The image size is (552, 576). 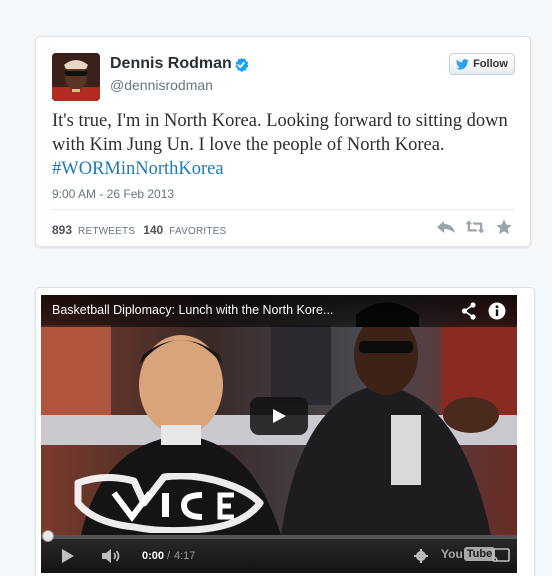 What do you see at coordinates (169, 503) in the screenshot?
I see `vice-watermark-logo` at bounding box center [169, 503].